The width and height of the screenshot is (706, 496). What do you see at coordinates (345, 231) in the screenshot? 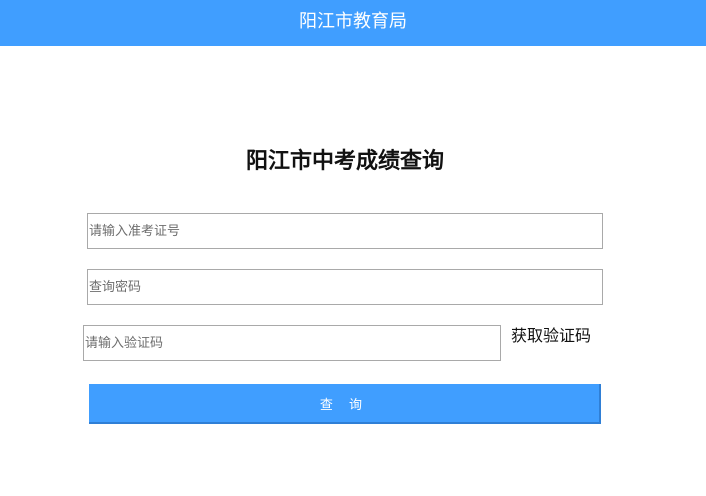
I see `exam-number-input` at bounding box center [345, 231].